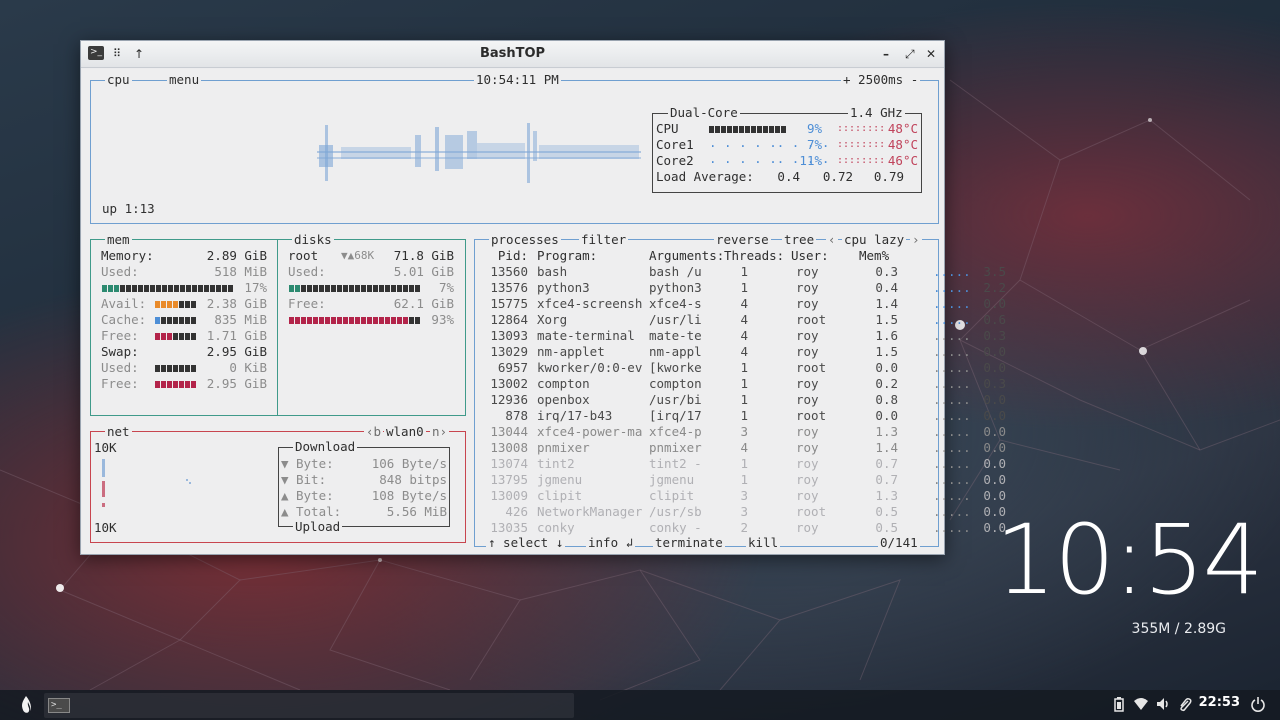 This screenshot has height=720, width=1280. Describe the element at coordinates (604, 240) in the screenshot. I see `filter-button: filter` at that location.